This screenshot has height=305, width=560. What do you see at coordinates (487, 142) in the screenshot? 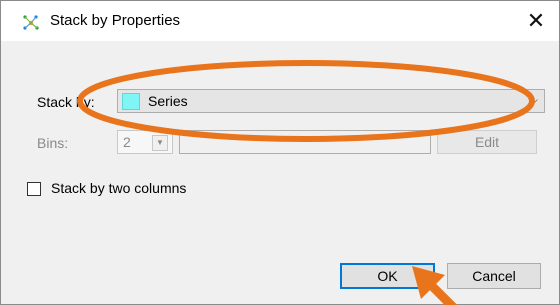
I see `edit-button: Edit` at bounding box center [487, 142].